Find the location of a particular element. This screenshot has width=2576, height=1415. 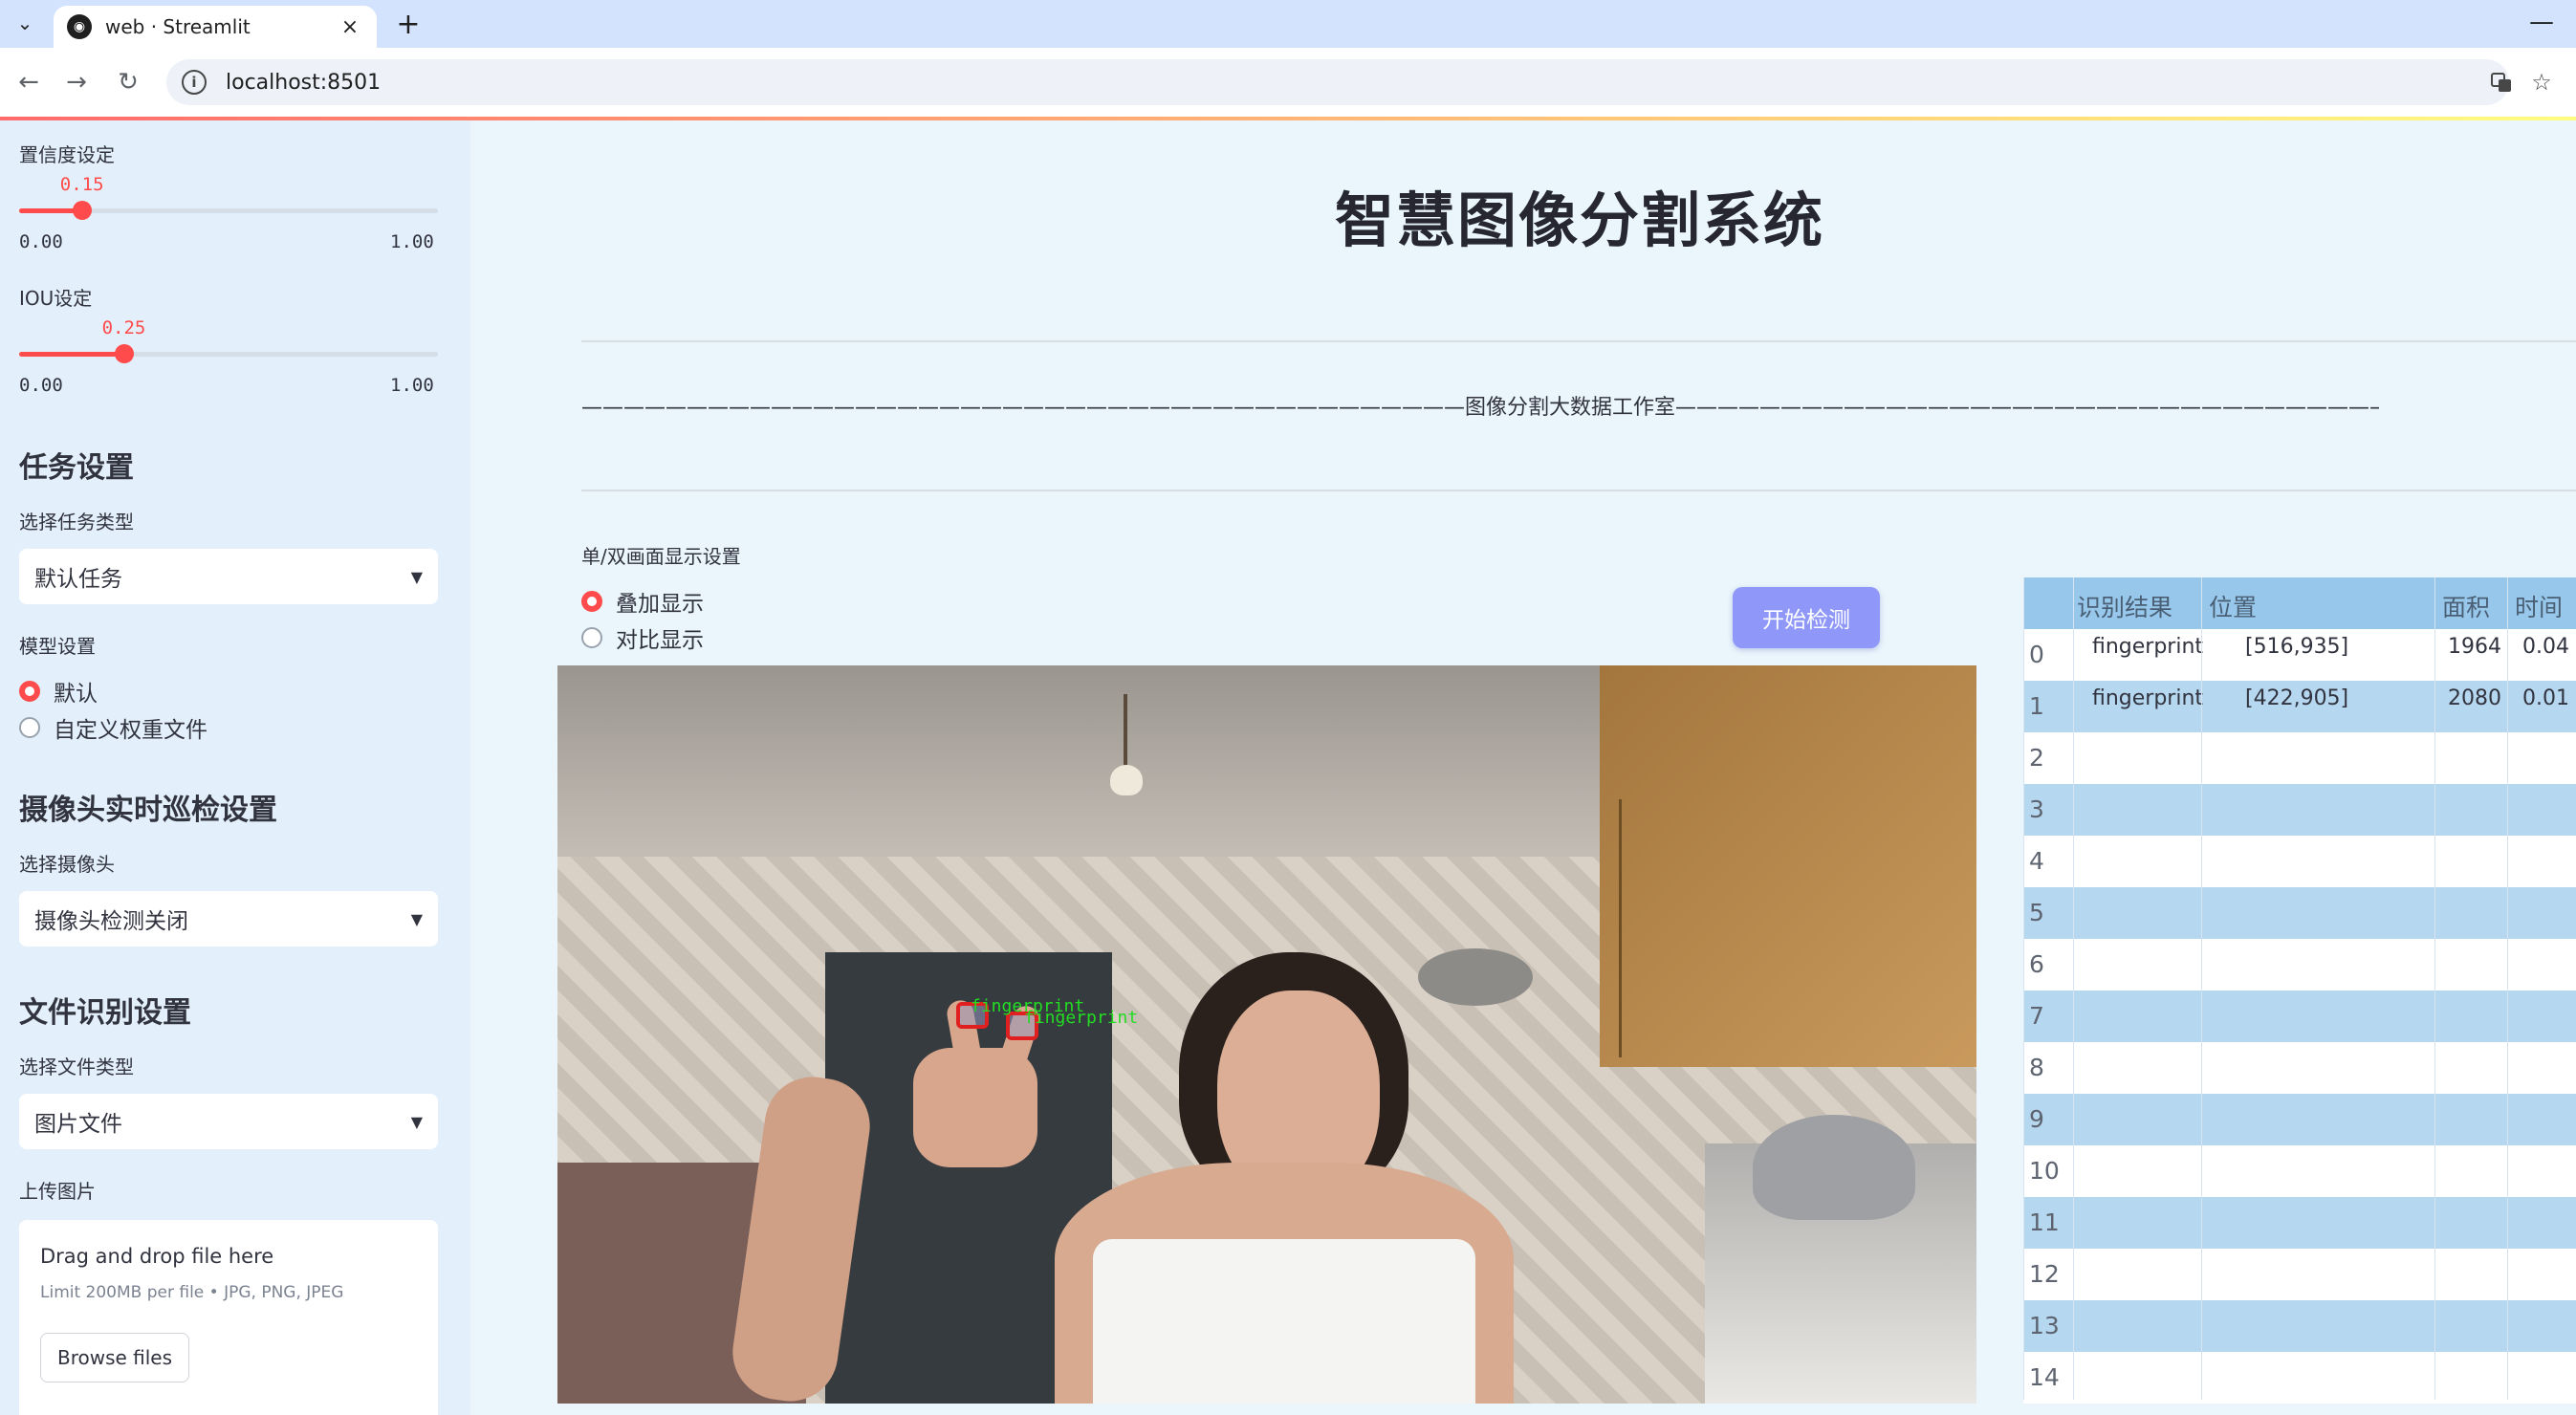

row-index: 5 is located at coordinates (2036, 912).